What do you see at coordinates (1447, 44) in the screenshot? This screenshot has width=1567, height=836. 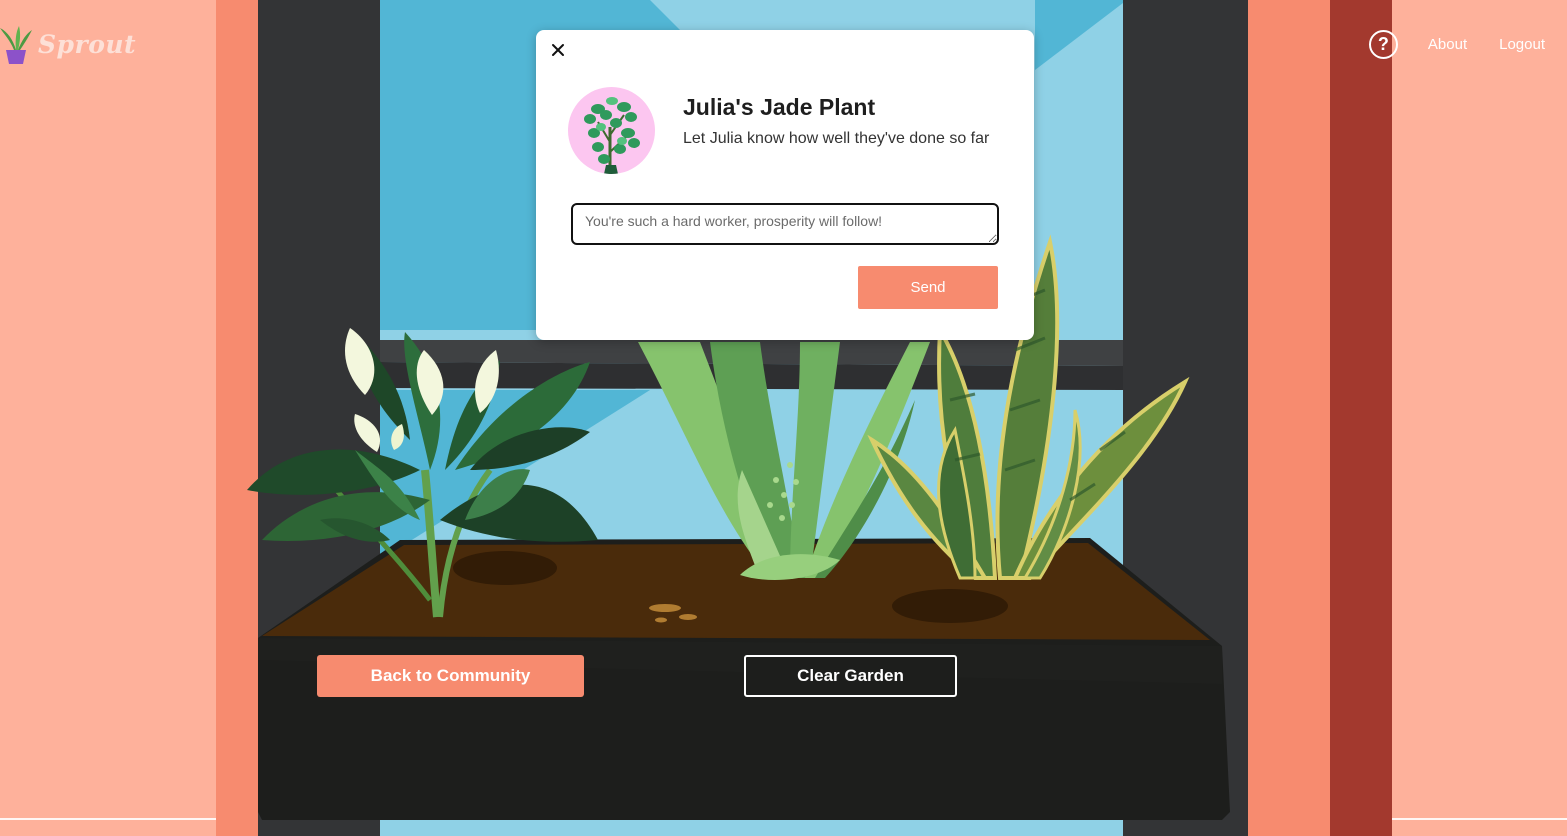 I see `nav-about-link: About` at bounding box center [1447, 44].